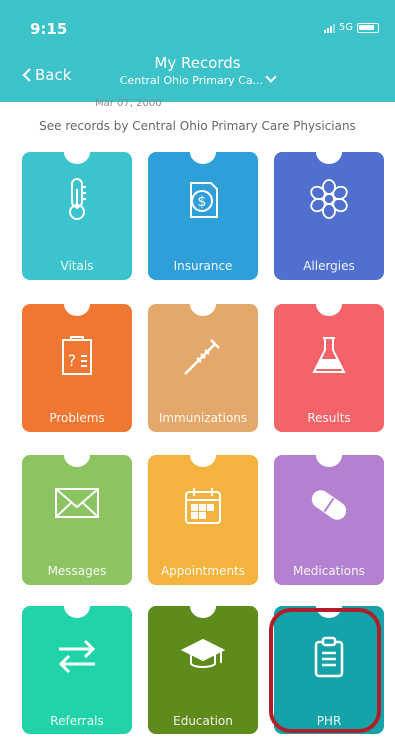 Image resolution: width=395 pixels, height=738 pixels. Describe the element at coordinates (329, 418) in the screenshot. I see `tile-label: Results` at that location.